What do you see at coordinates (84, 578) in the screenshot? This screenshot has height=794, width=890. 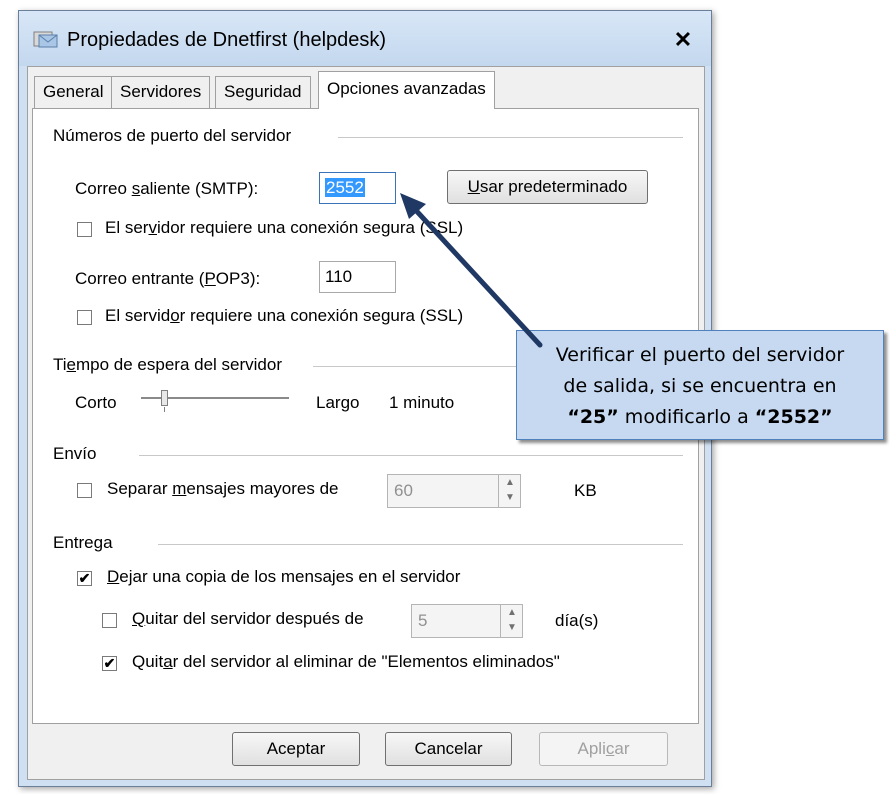 I see `leave-copy-checkbox: ✔` at bounding box center [84, 578].